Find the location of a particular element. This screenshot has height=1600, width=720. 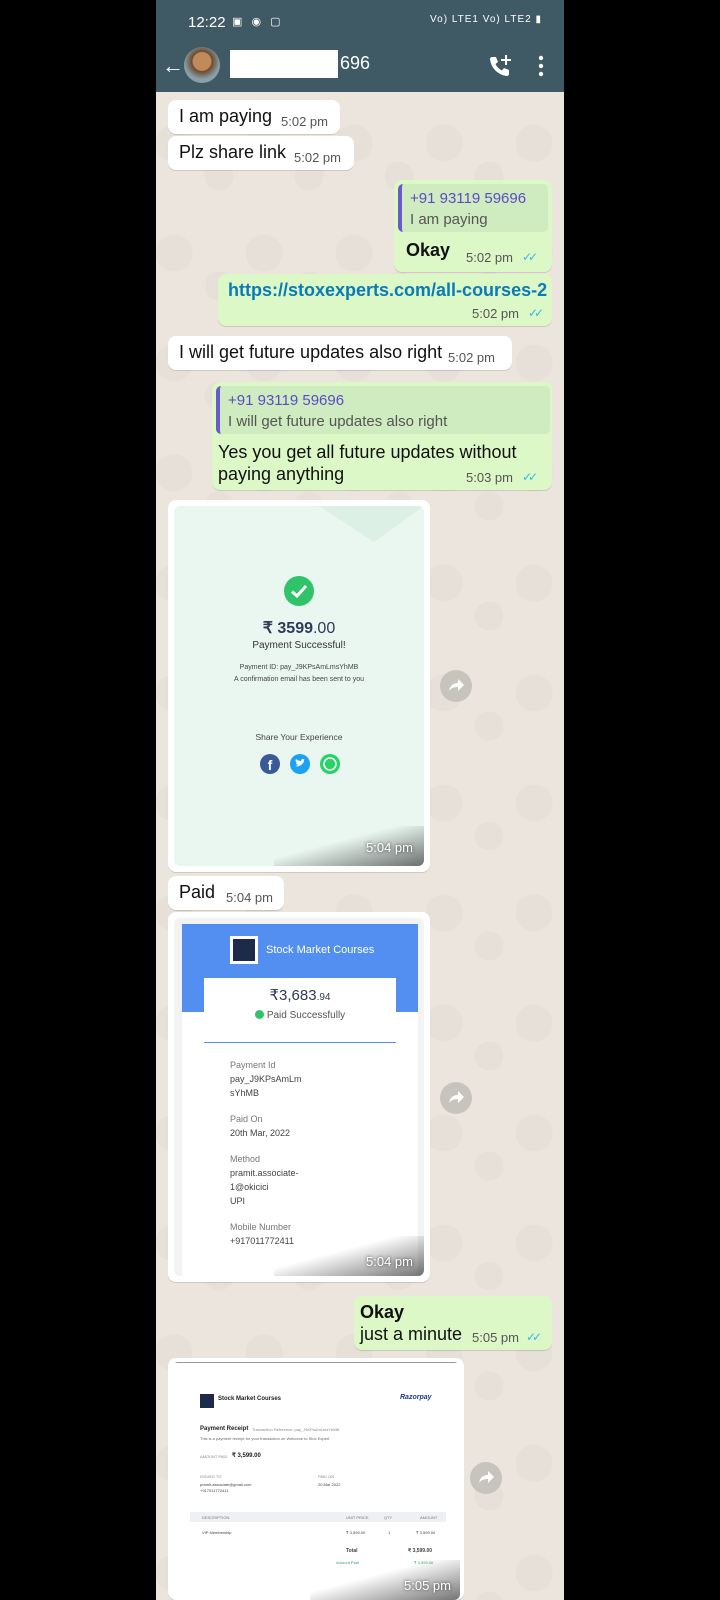

message-text: Paid is located at coordinates (197, 892).